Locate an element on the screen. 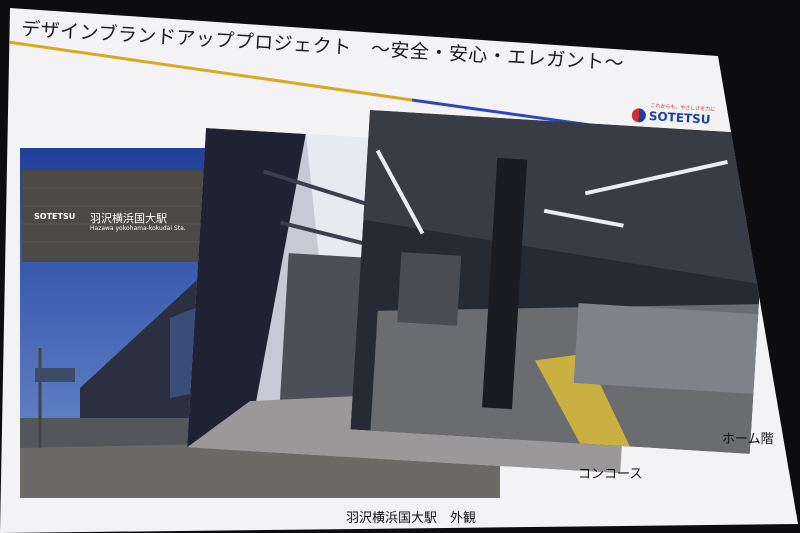 The height and width of the screenshot is (533, 800). station-sign-brand: SOTETSU is located at coordinates (55, 216).